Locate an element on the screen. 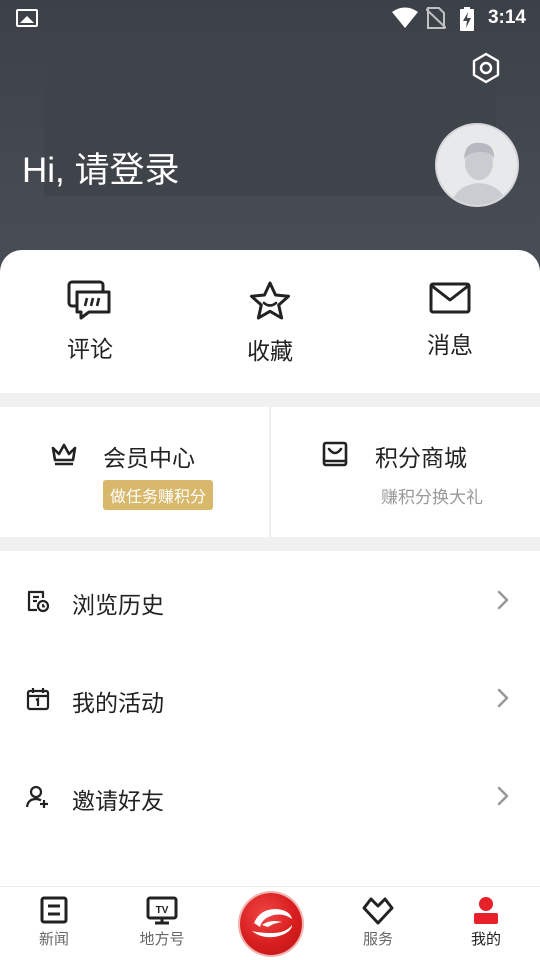 The height and width of the screenshot is (960, 540). shortcut-card: 评论 收藏 消息 is located at coordinates (270, 321).